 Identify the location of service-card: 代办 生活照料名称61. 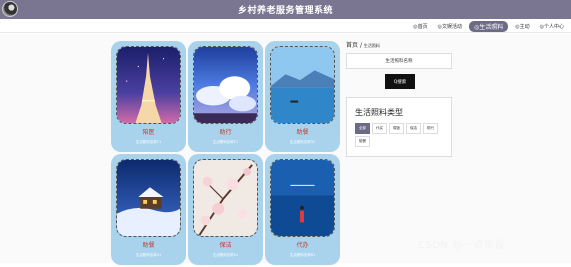
(302, 209).